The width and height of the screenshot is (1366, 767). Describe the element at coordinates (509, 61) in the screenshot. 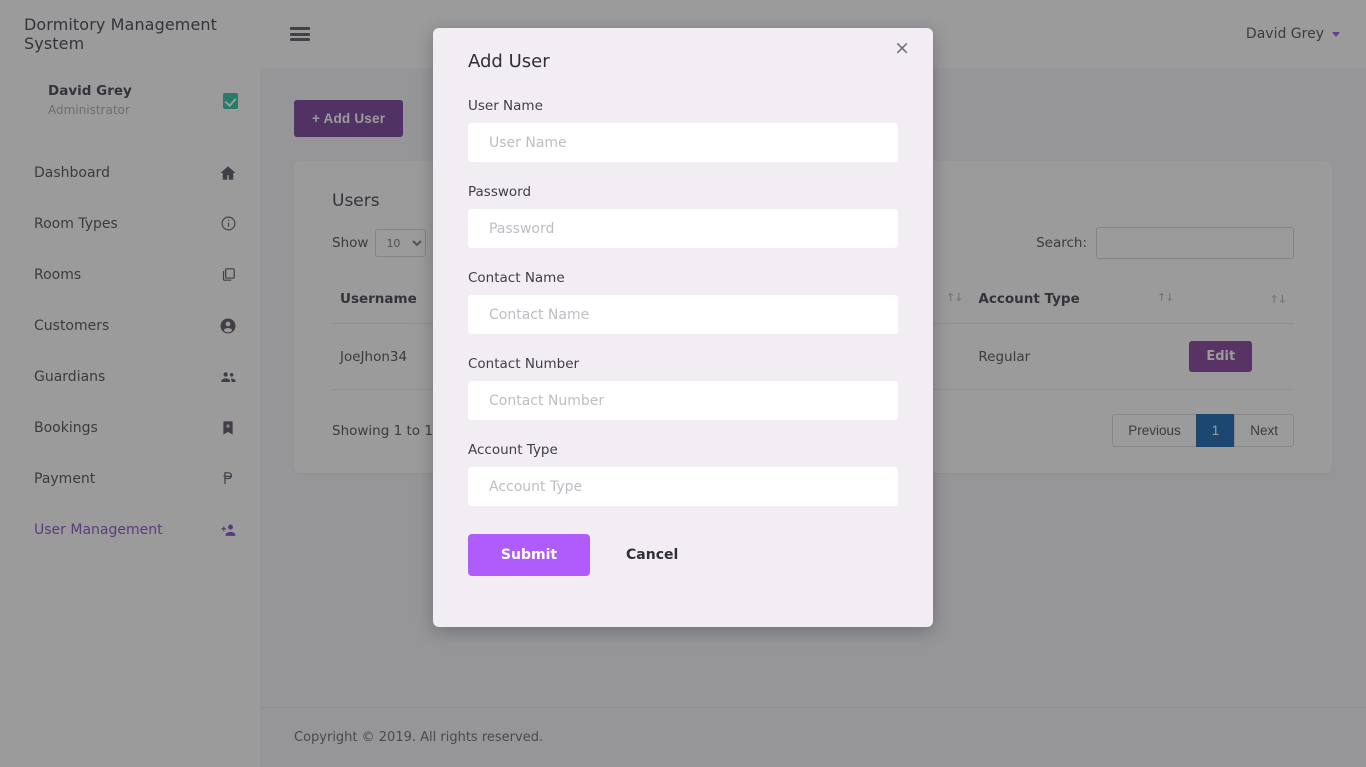

I see `modal-title: Add User` at that location.